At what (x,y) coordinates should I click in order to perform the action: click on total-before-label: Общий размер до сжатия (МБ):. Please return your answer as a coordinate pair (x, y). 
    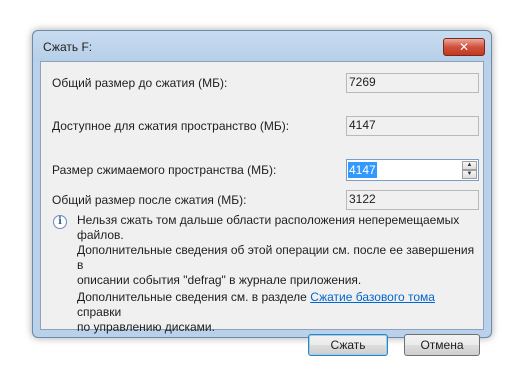
    Looking at the image, I should click on (140, 83).